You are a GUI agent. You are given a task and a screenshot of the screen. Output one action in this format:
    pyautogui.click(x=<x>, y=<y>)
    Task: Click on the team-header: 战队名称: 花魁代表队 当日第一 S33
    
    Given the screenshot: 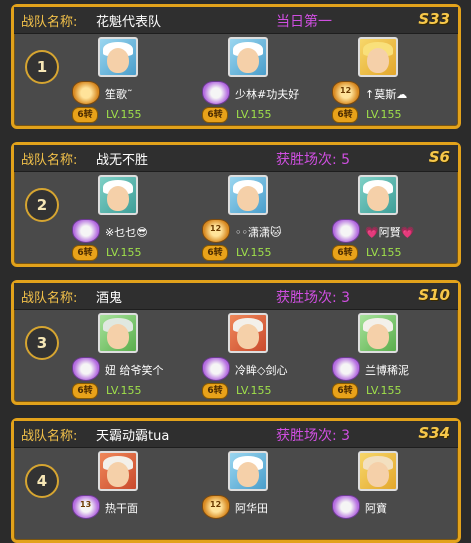 What is the action you would take?
    pyautogui.click(x=236, y=20)
    